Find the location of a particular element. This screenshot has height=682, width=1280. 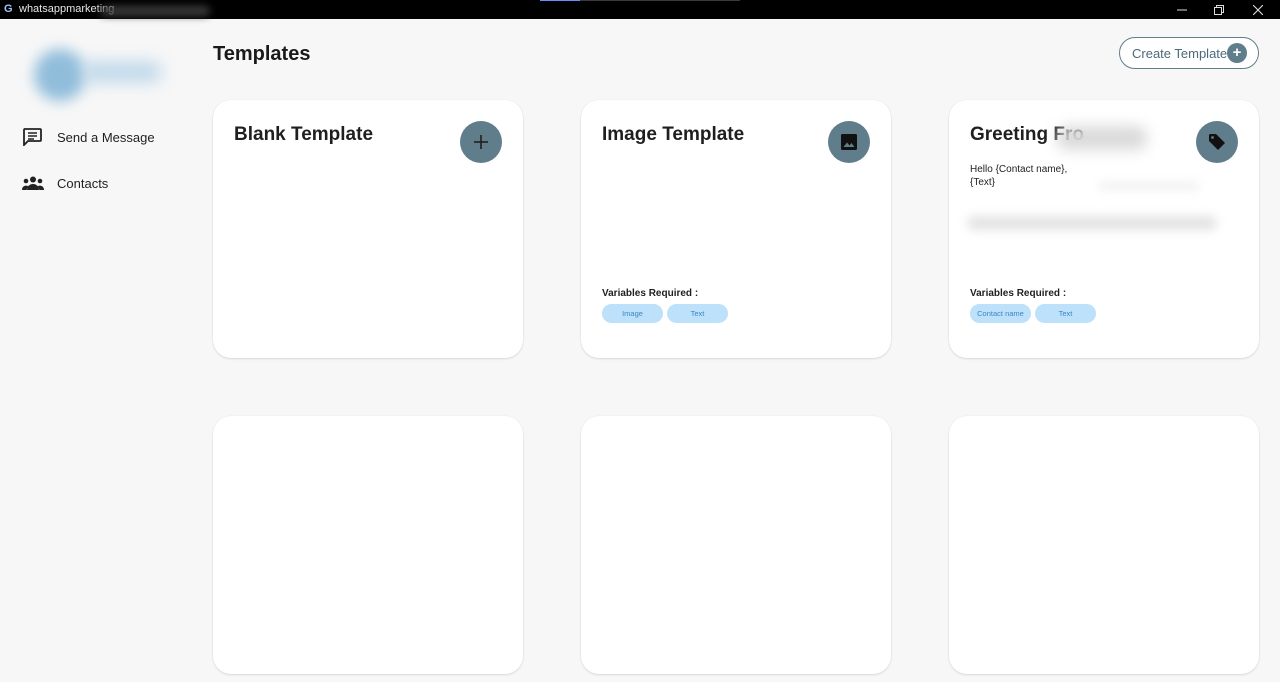

variable-chips: Image Text is located at coordinates (665, 313).